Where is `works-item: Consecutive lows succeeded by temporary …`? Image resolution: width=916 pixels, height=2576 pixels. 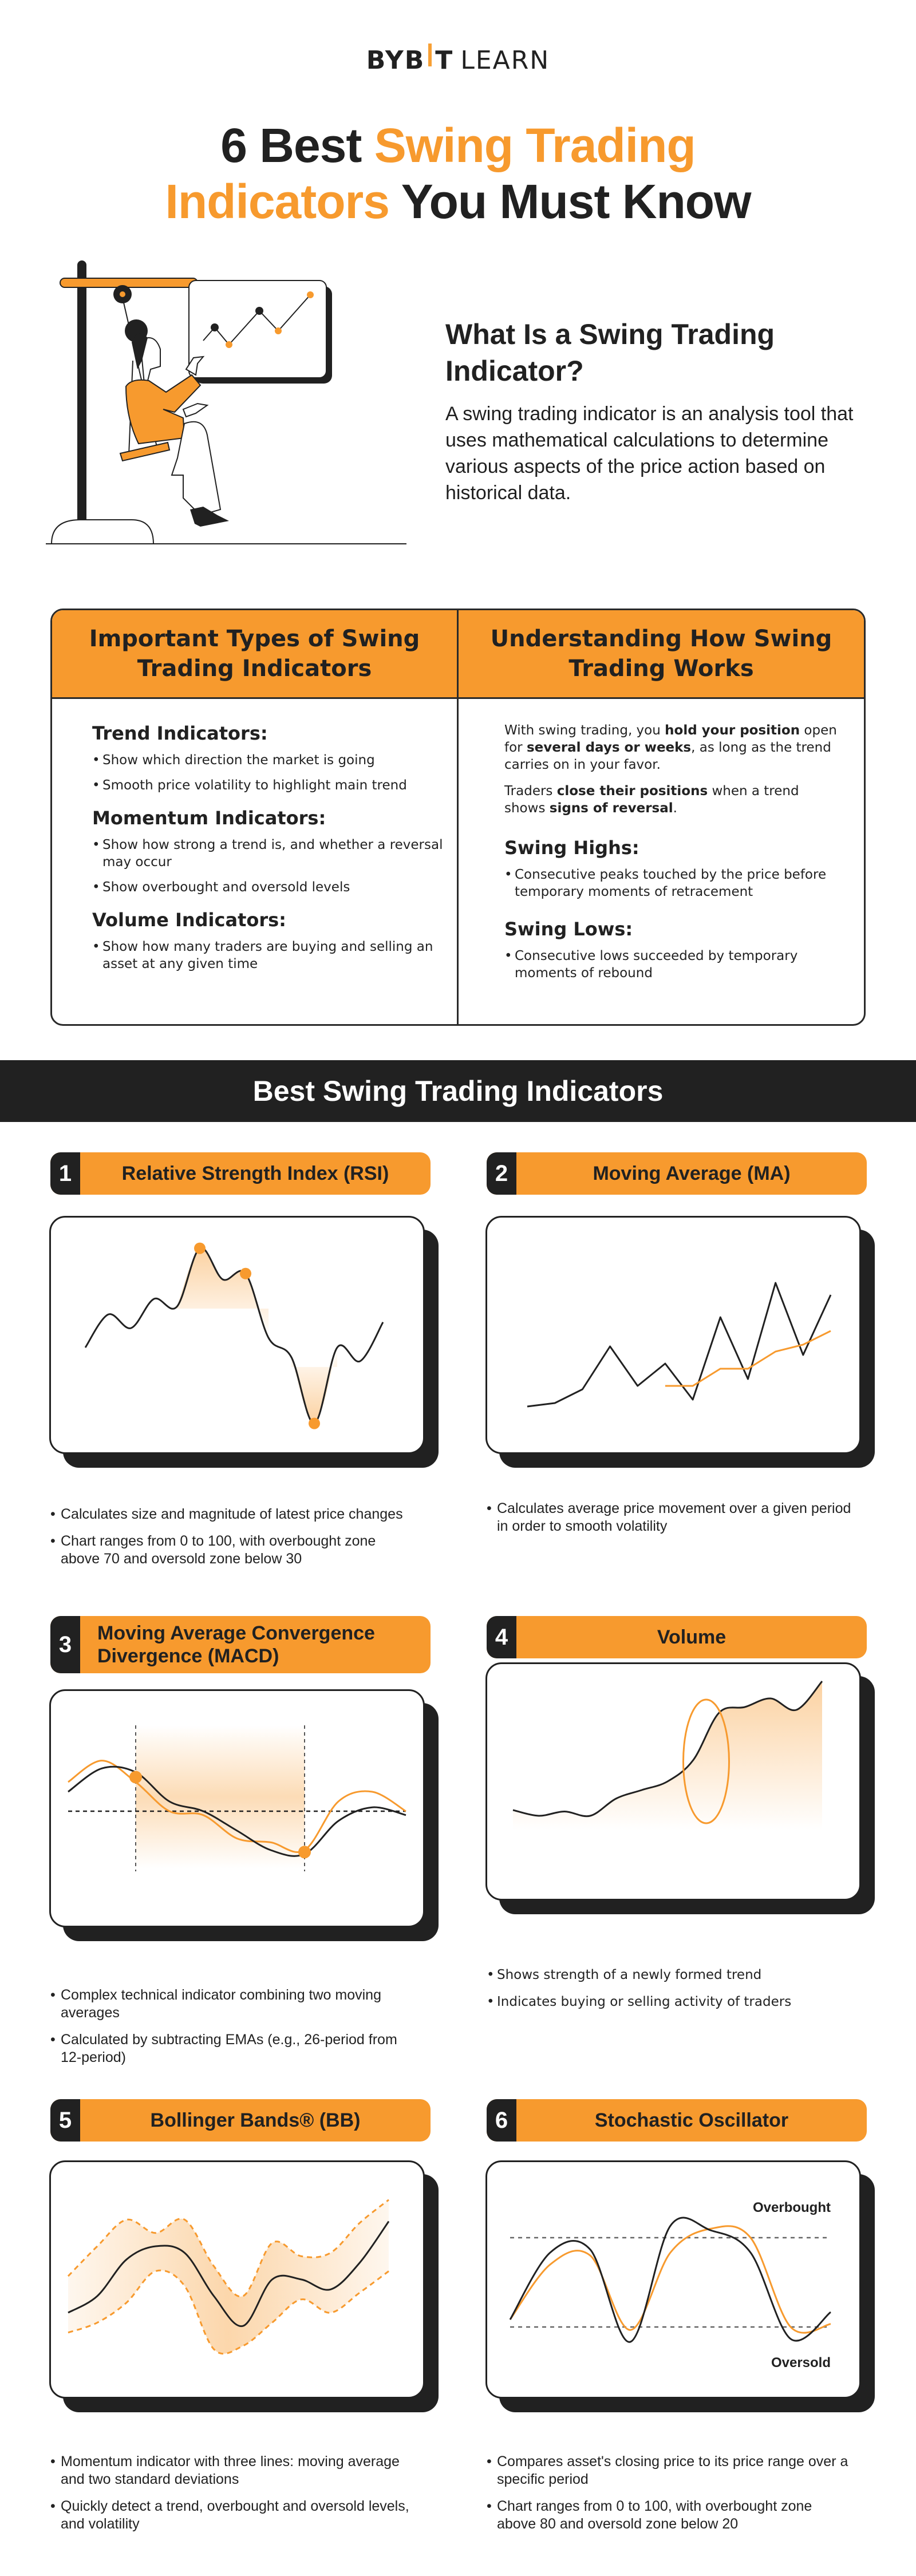
works-item: Consecutive lows succeeded by temporary … is located at coordinates (672, 964).